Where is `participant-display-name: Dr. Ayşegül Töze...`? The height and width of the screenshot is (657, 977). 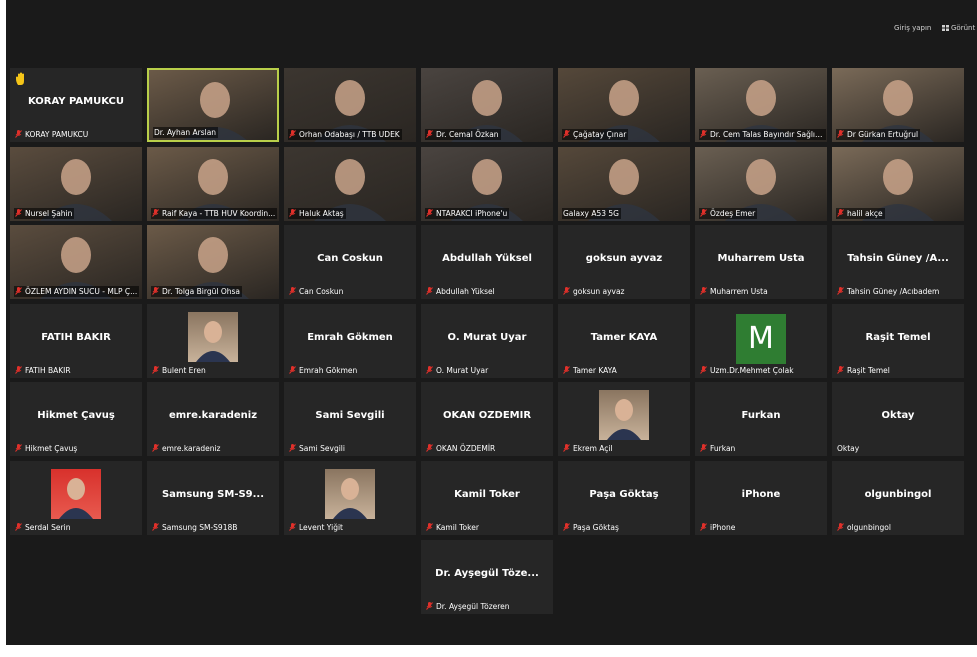
participant-display-name: Dr. Ayşegül Töze... is located at coordinates (487, 573).